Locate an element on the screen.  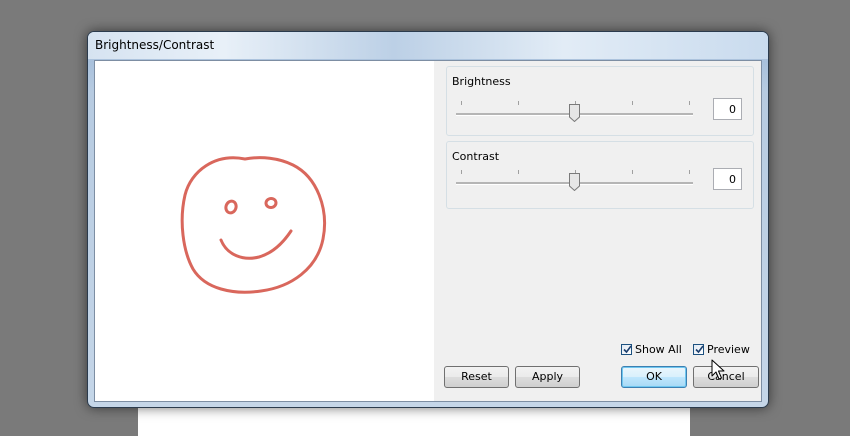
smiley-face-drawing is located at coordinates (253, 225).